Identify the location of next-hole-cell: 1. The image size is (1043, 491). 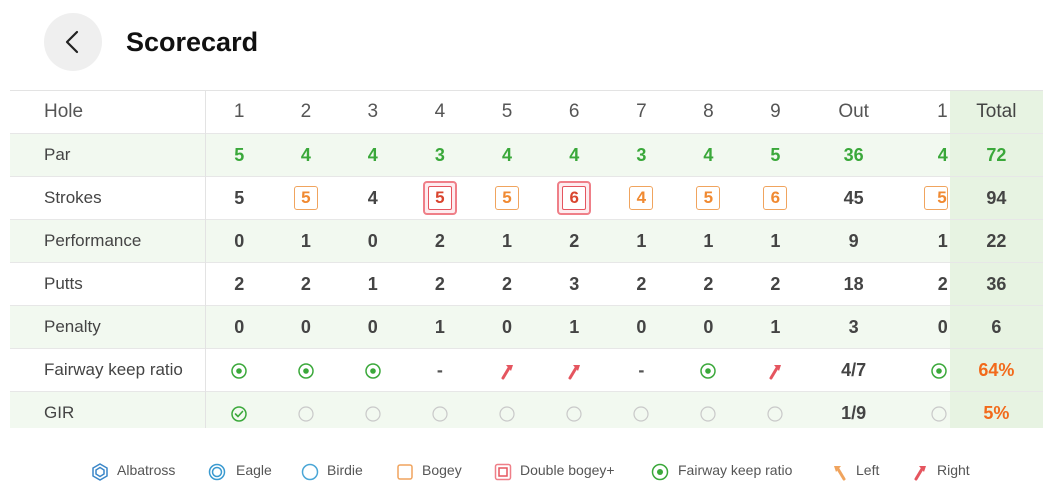
(942, 240).